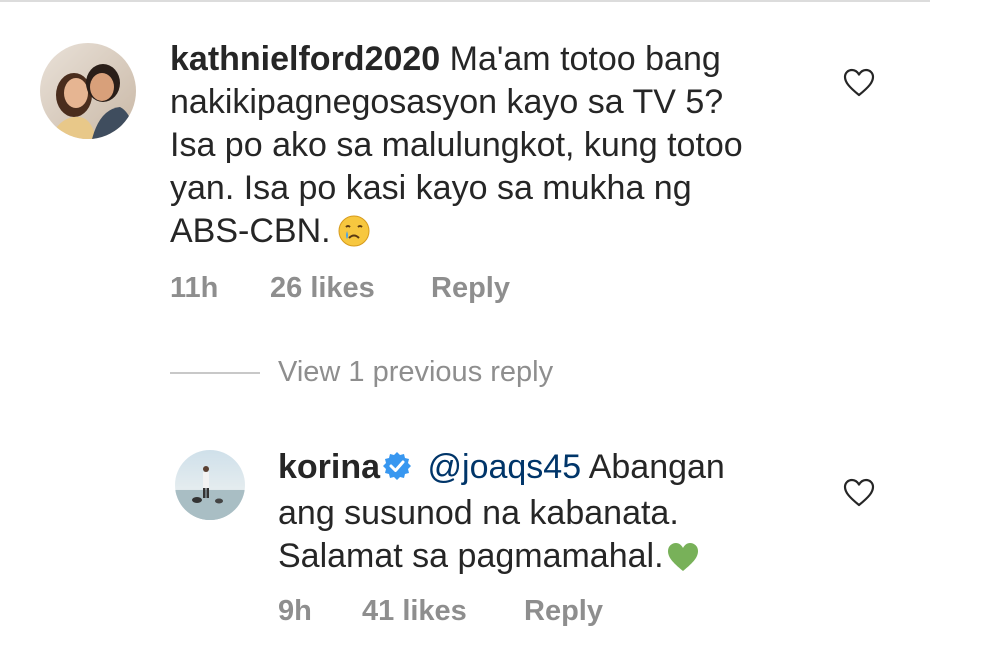 The width and height of the screenshot is (1000, 671). I want to click on reply-line: Abangan, so click(656, 467).